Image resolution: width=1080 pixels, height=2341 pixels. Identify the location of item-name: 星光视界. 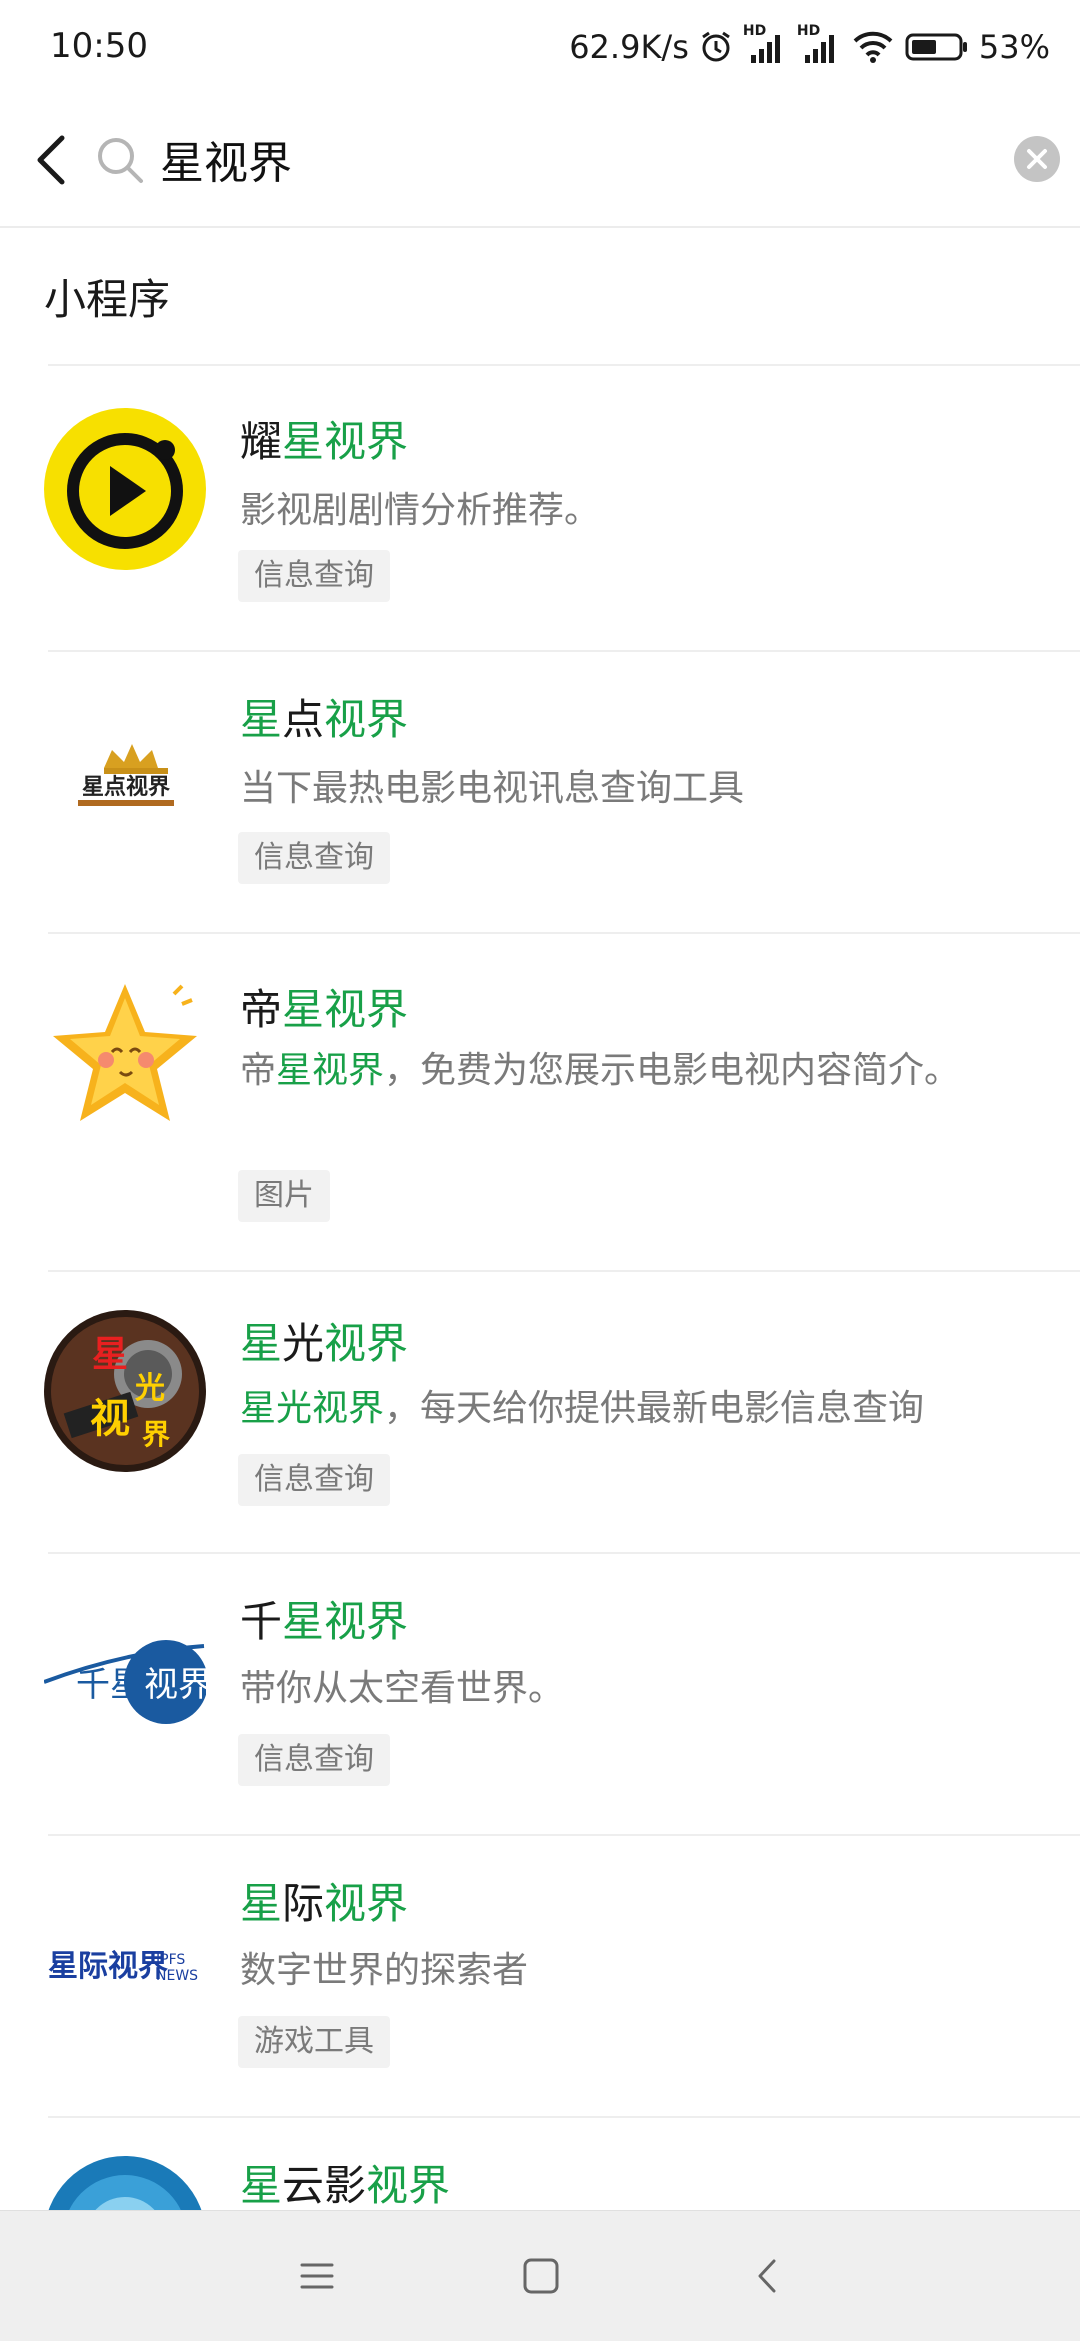
(324, 1340).